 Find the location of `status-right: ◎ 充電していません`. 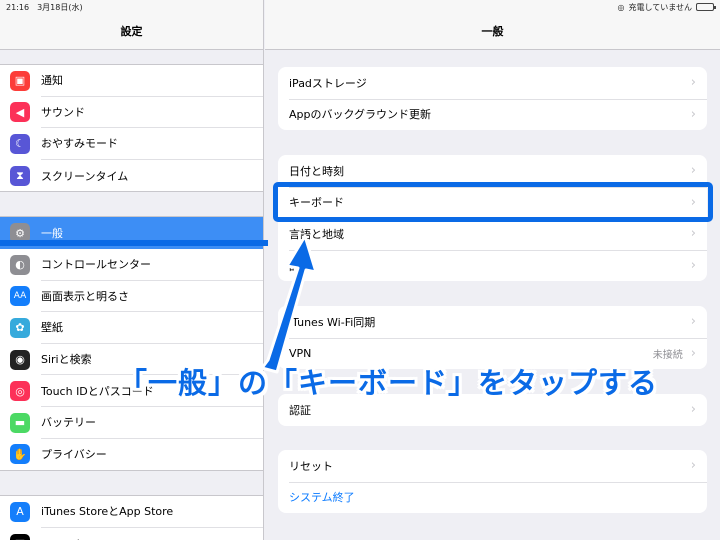

status-right: ◎ 充電していません is located at coordinates (666, 7).